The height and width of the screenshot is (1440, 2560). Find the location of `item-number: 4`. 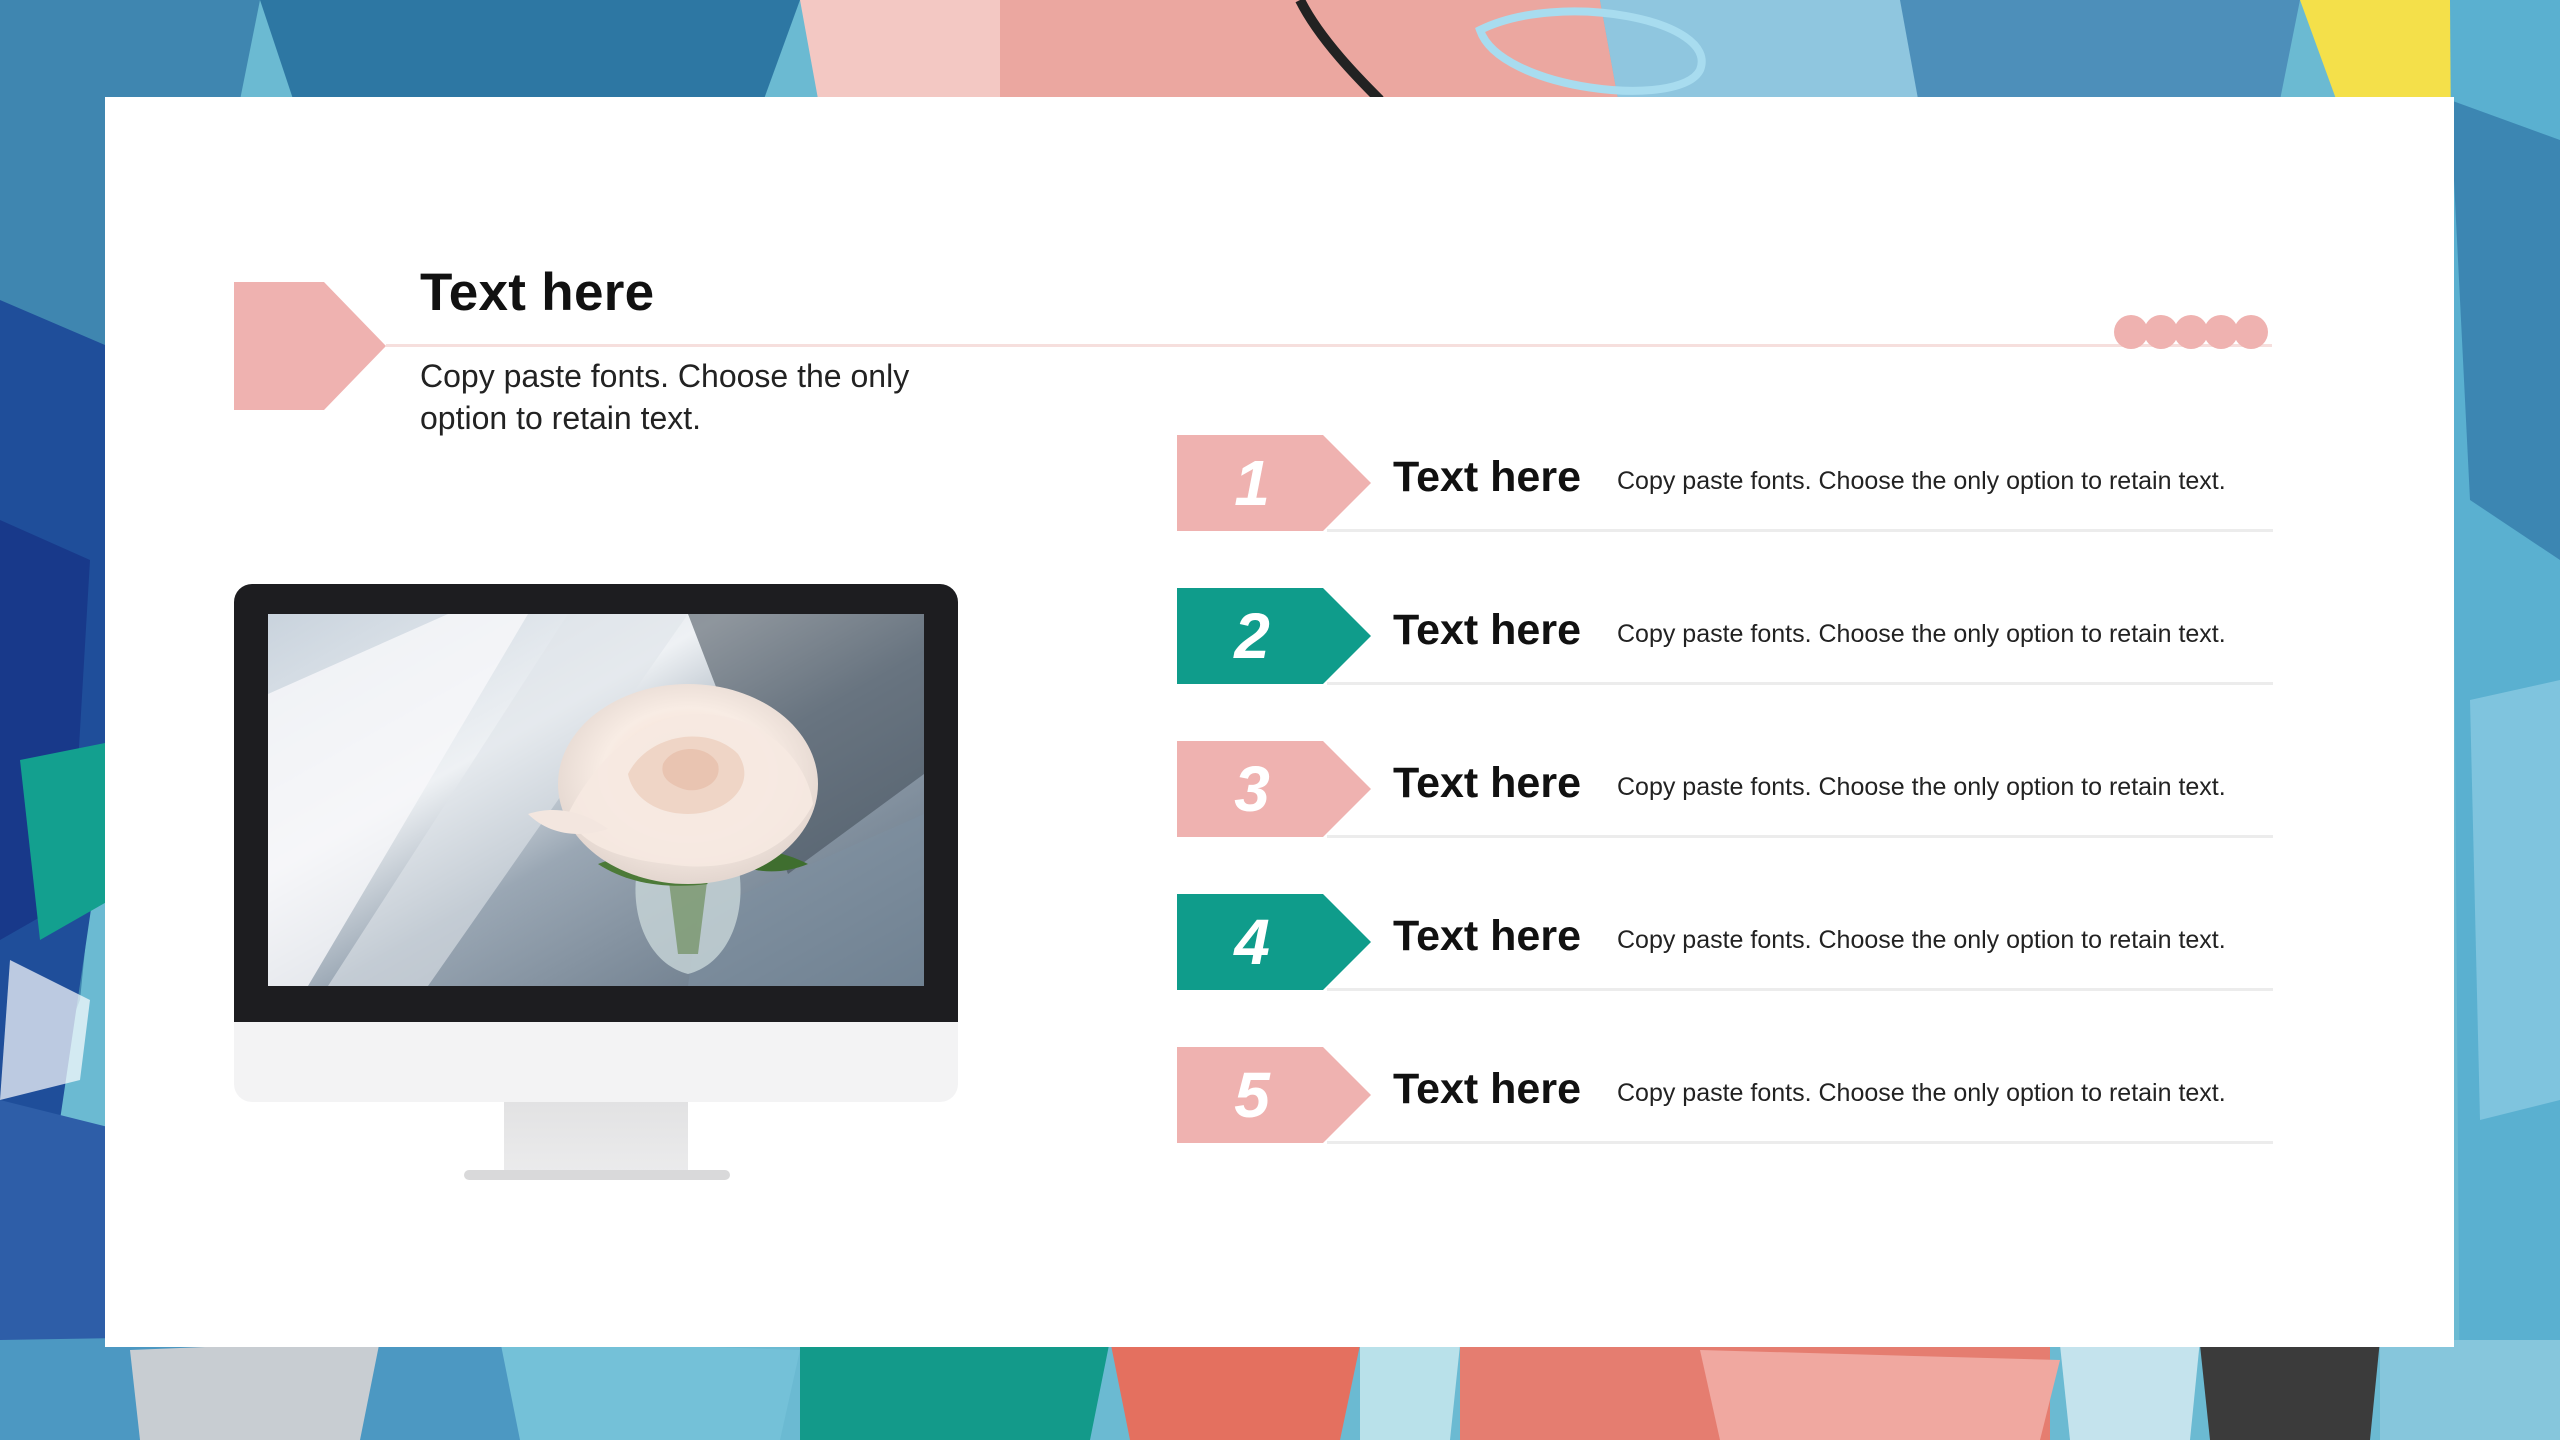

item-number: 4 is located at coordinates (1252, 942).